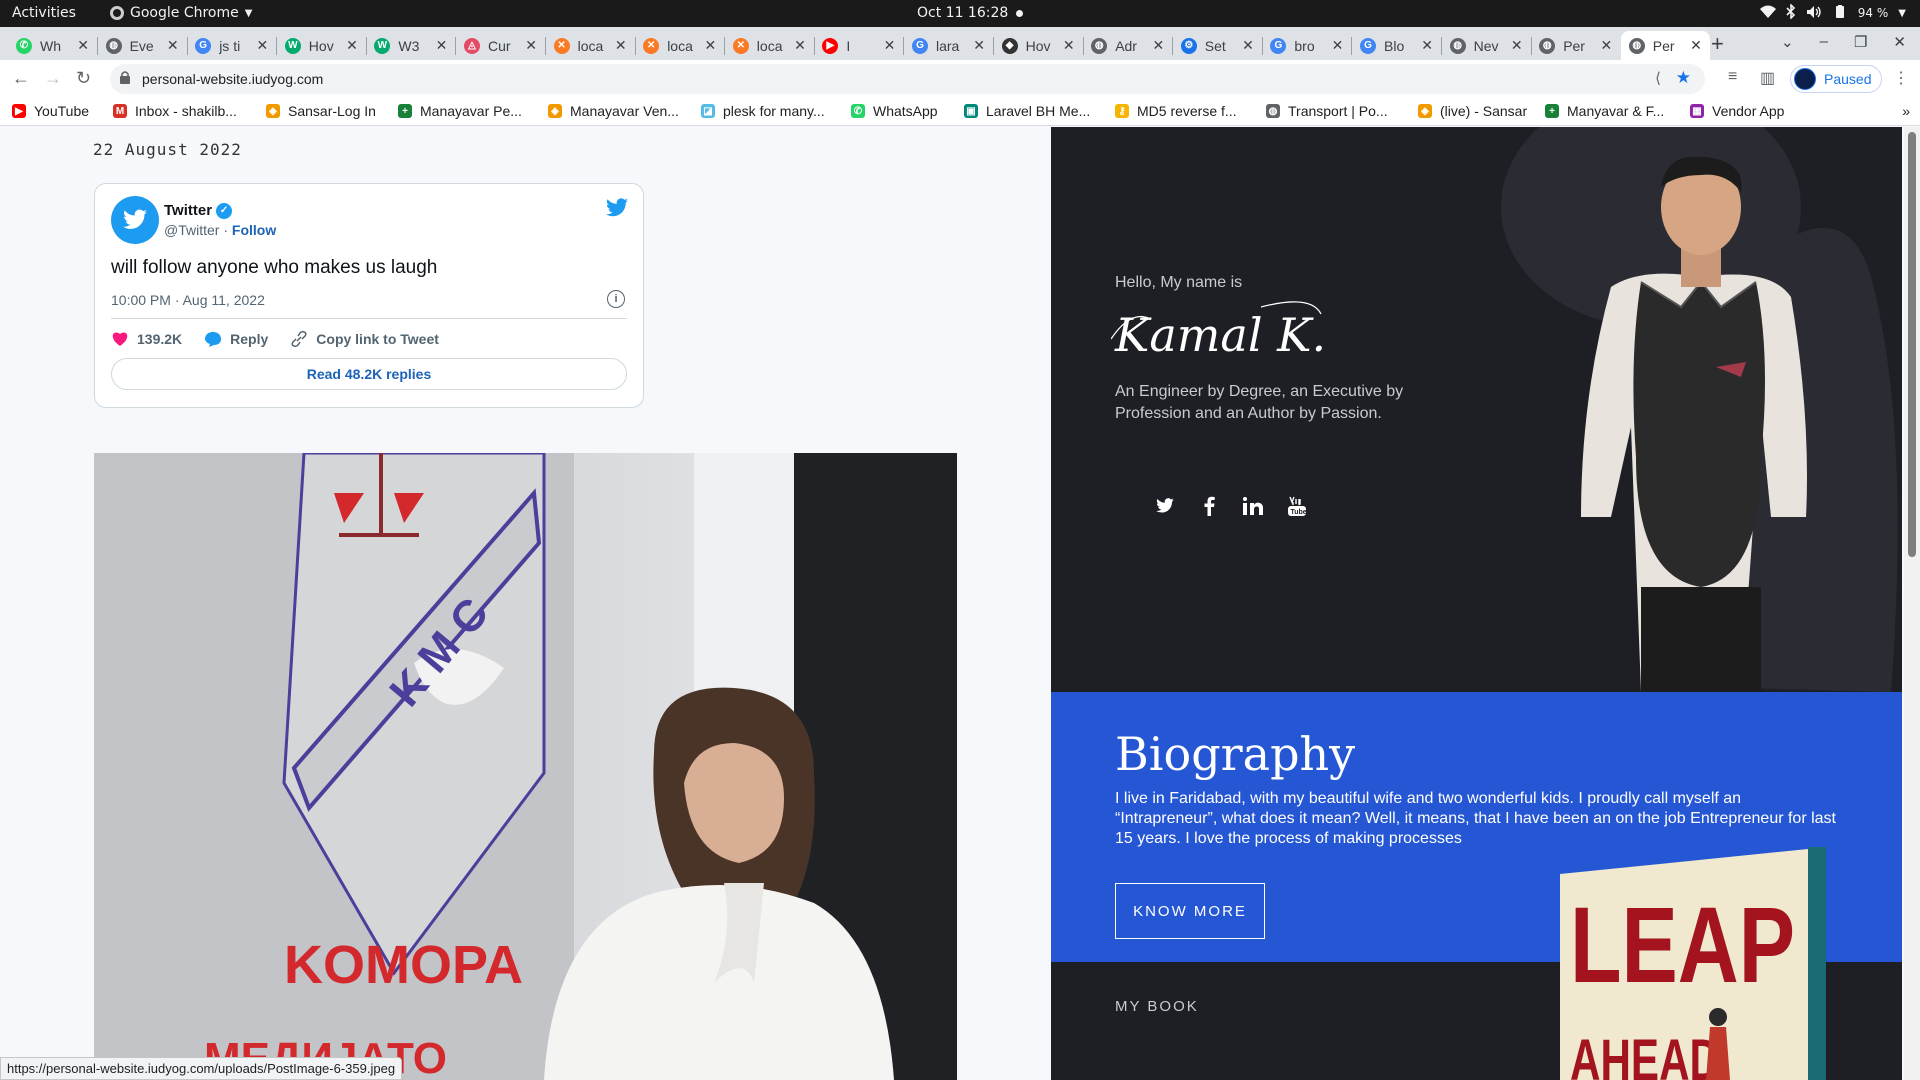 This screenshot has width=1920, height=1080. What do you see at coordinates (21, 78) in the screenshot?
I see `back-arrow-icon: ←` at bounding box center [21, 78].